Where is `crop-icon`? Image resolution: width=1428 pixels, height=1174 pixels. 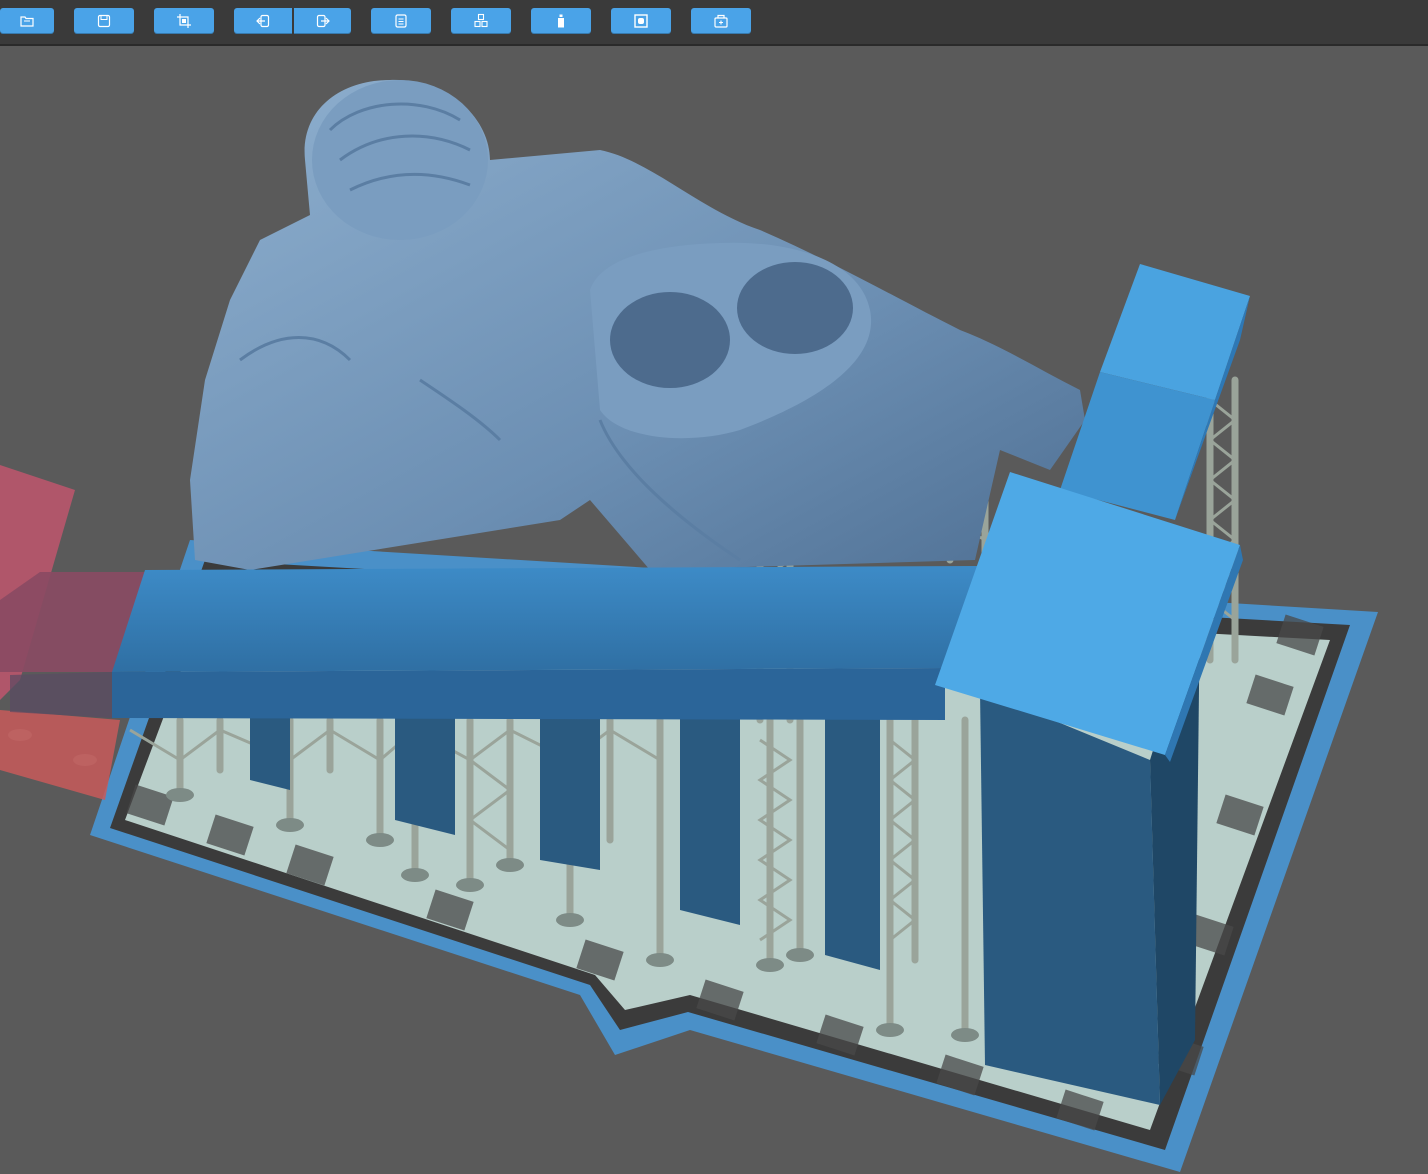
crop-icon is located at coordinates (184, 21).